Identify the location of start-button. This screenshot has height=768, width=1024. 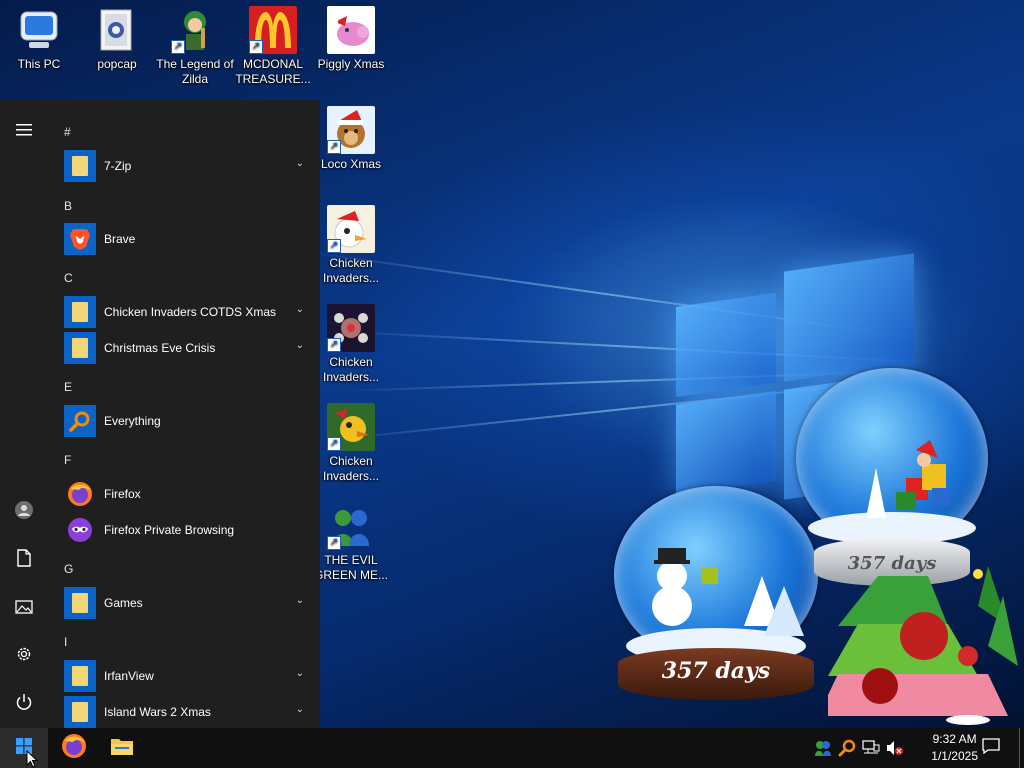
(24, 748).